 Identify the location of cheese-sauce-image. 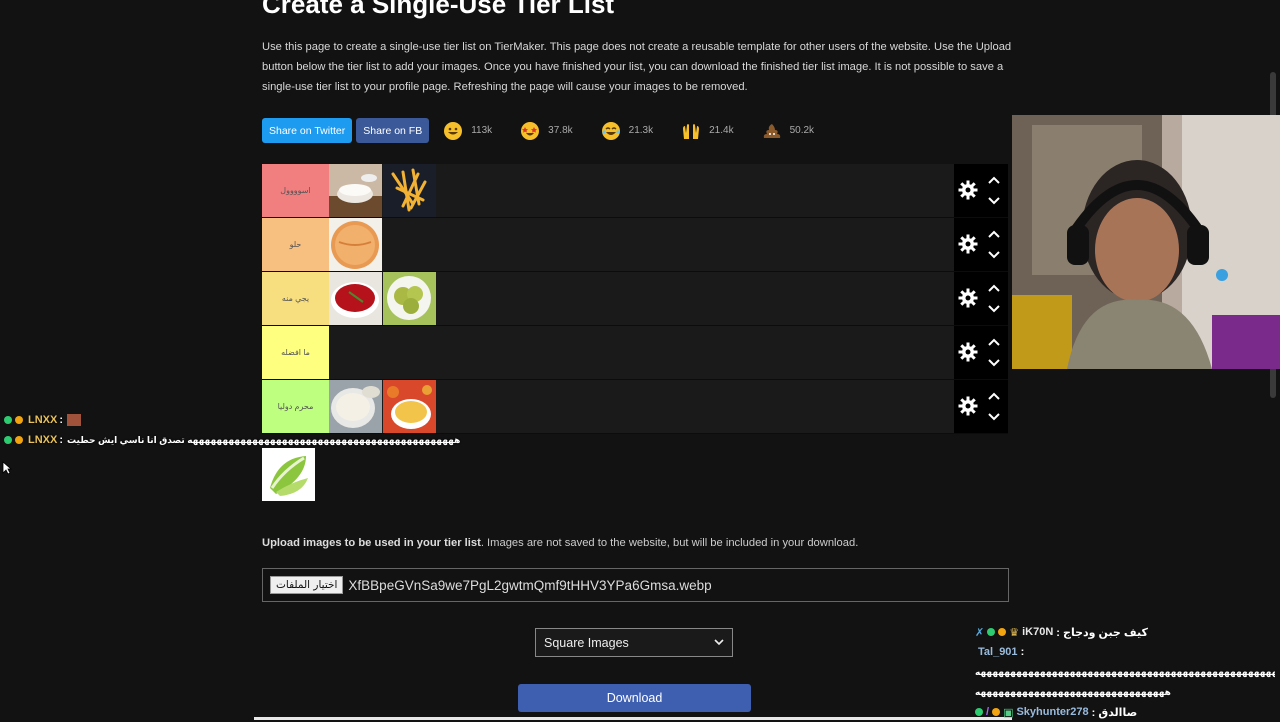
(409, 406).